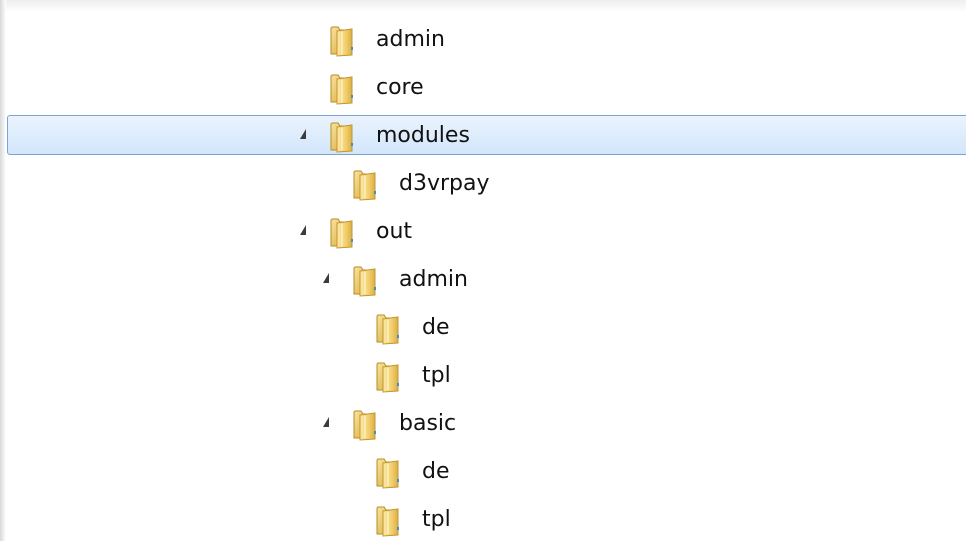  Describe the element at coordinates (444, 183) in the screenshot. I see `tree-item-label: d3vrpay` at that location.